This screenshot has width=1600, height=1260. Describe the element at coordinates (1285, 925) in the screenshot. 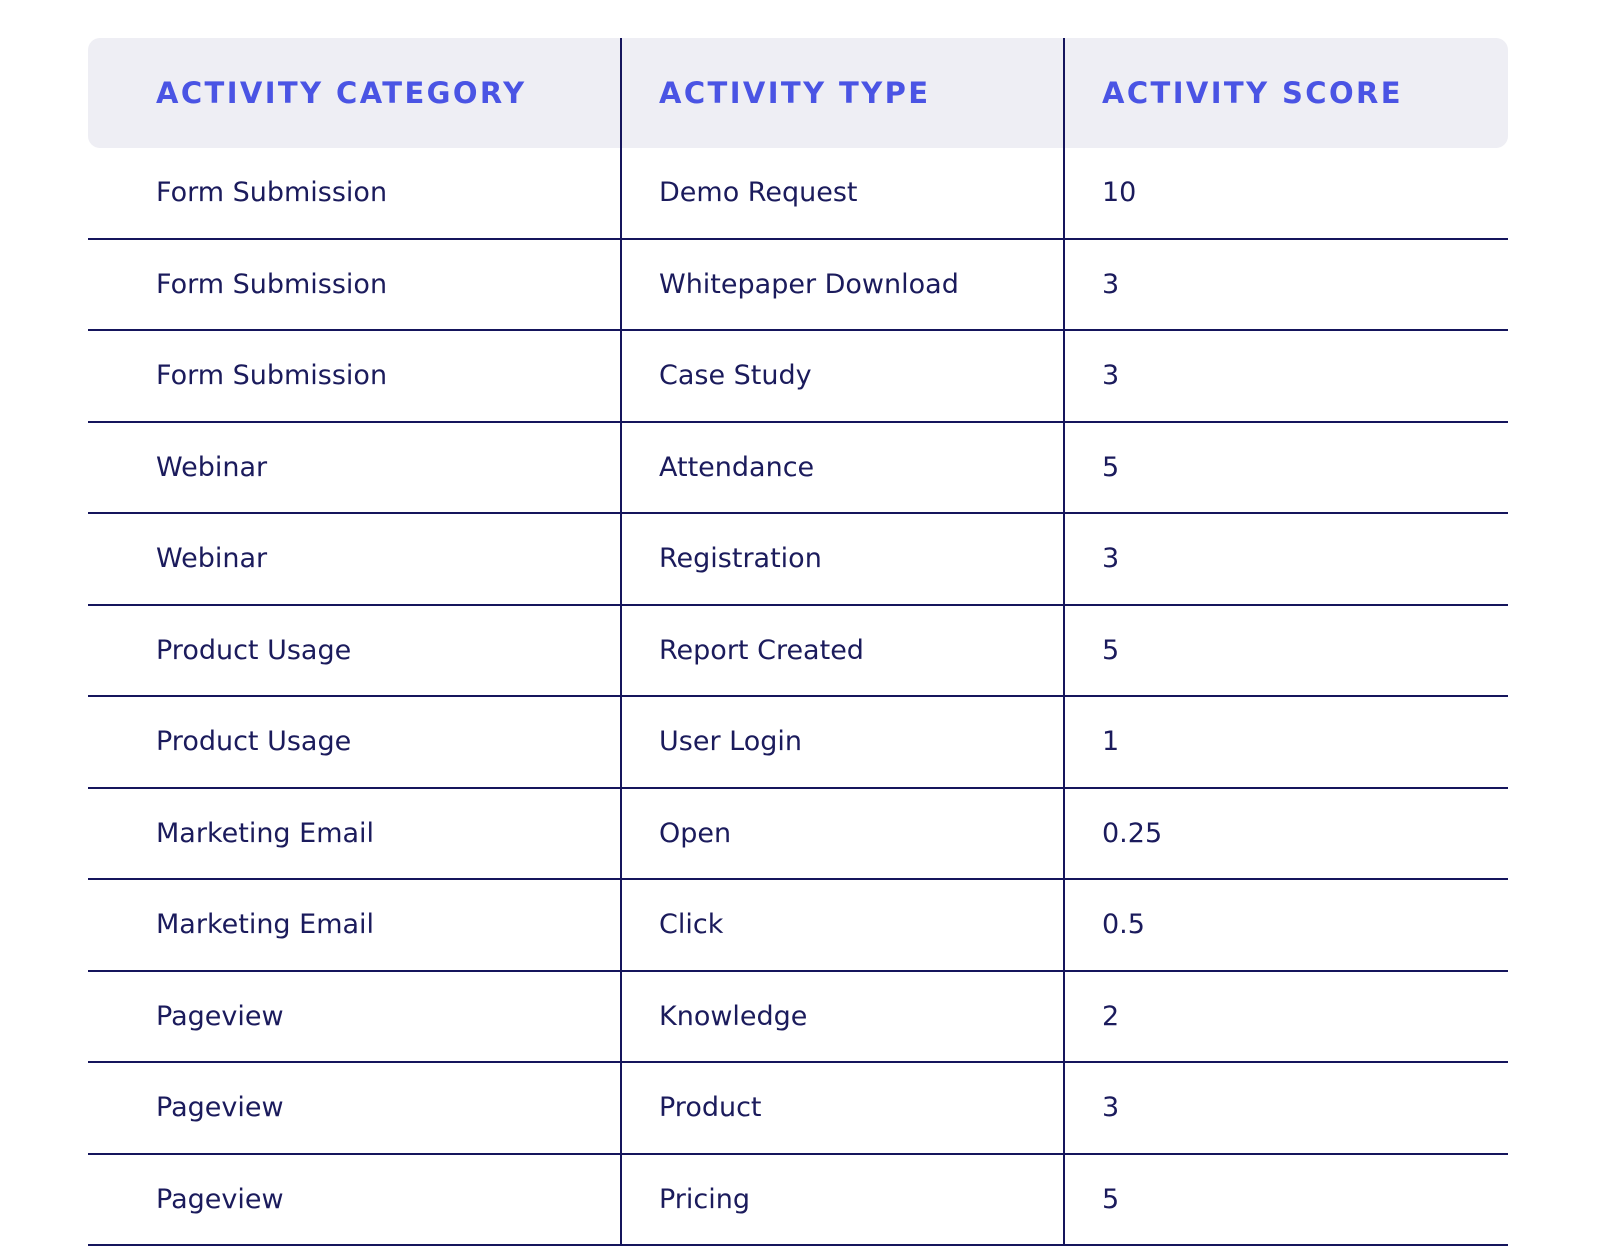

I see `cell-activity-score: 0.5` at that location.